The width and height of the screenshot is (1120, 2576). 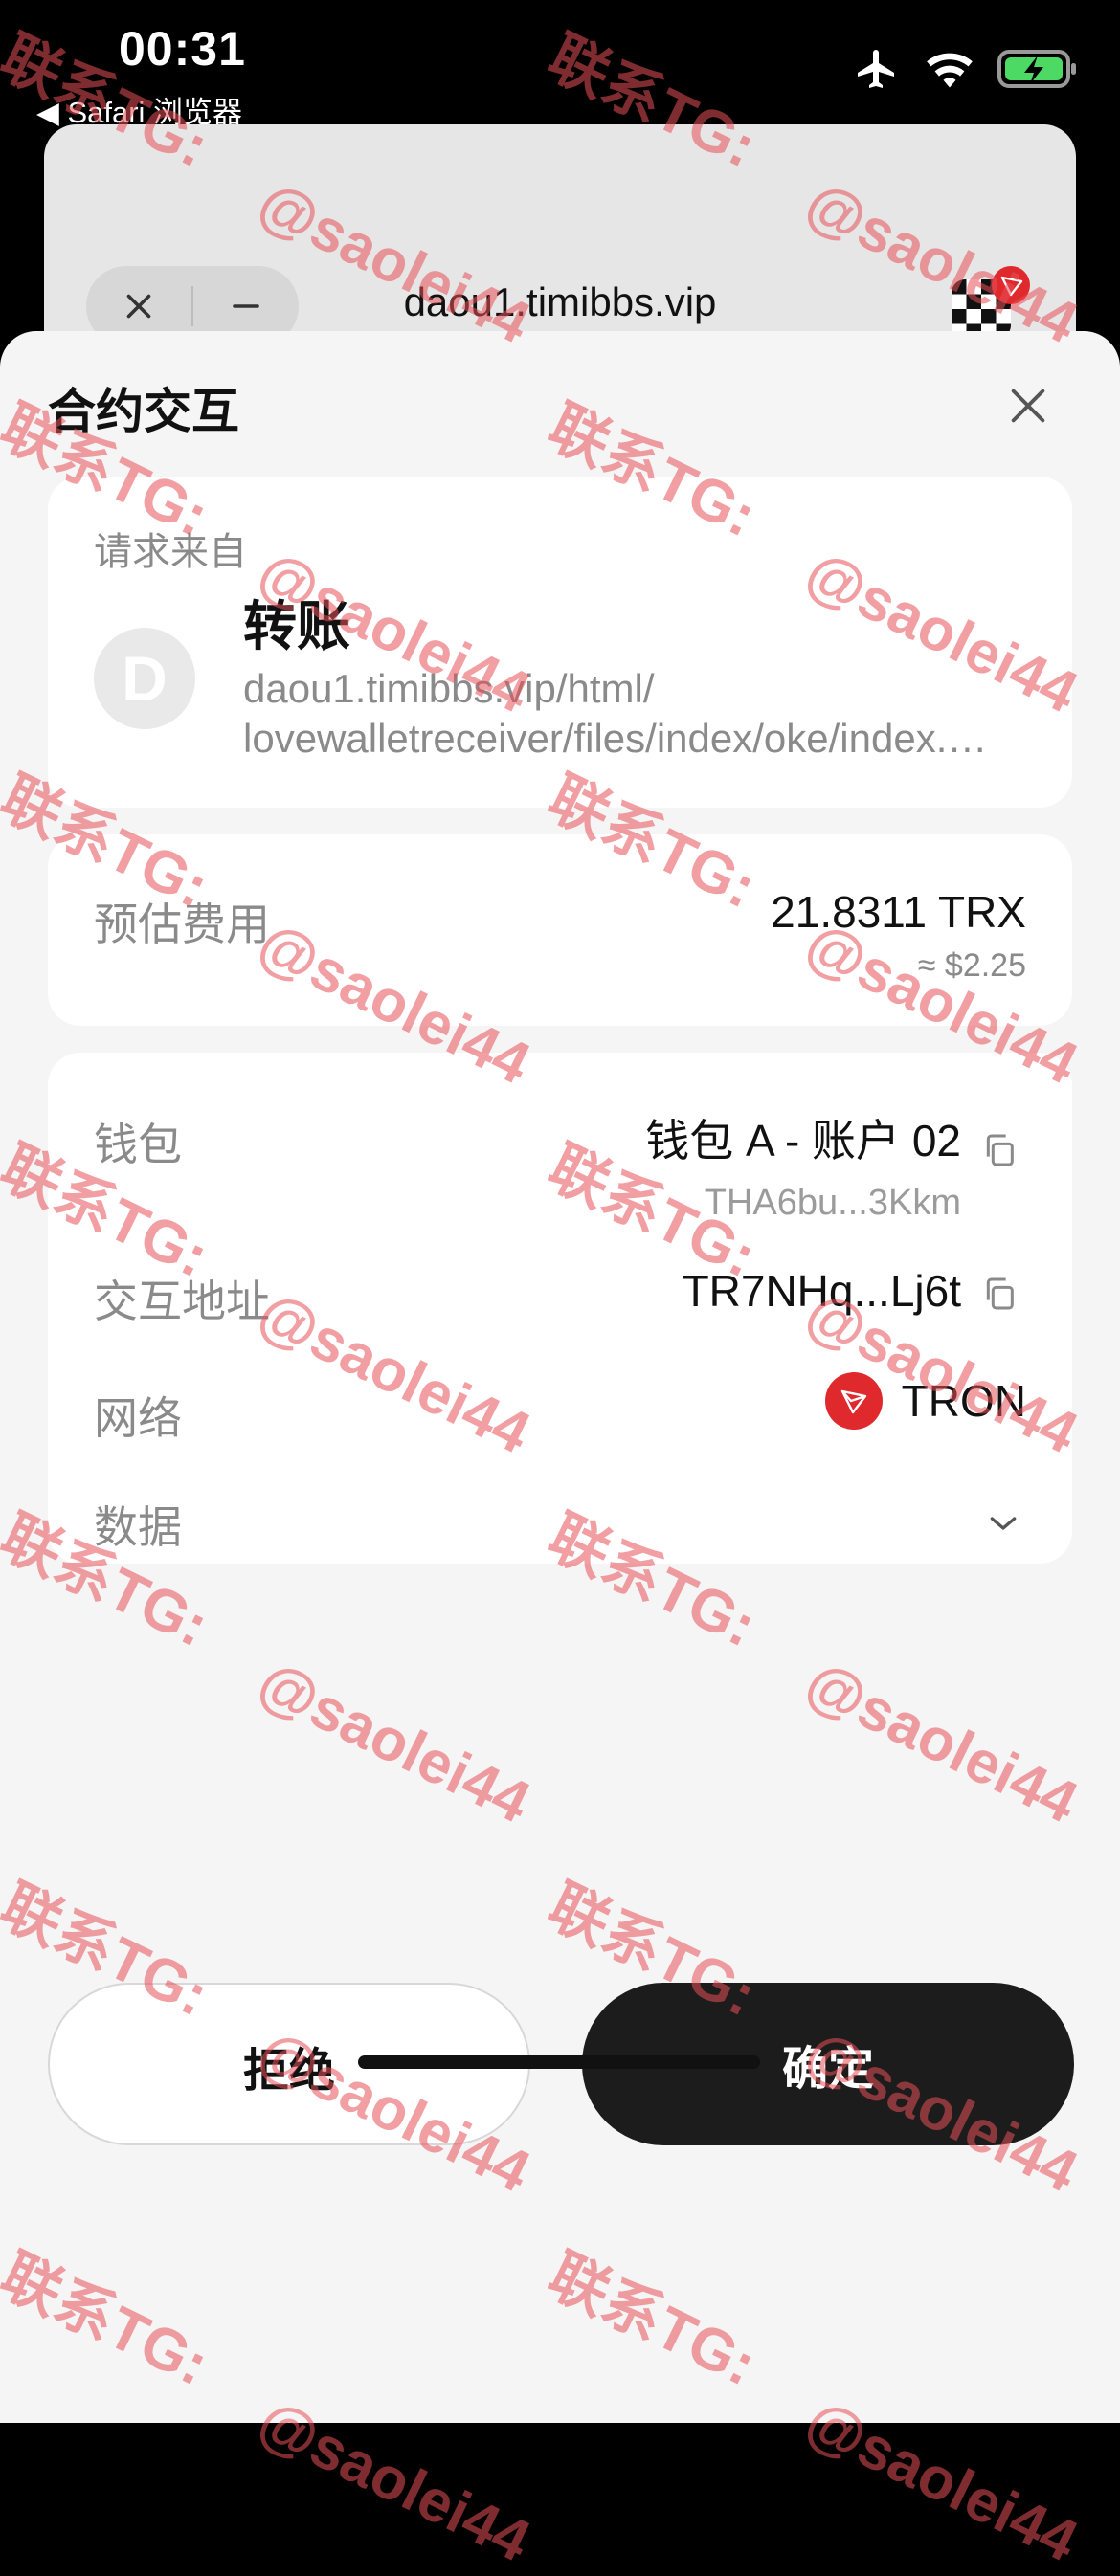 What do you see at coordinates (138, 1524) in the screenshot?
I see `data-label: 数据` at bounding box center [138, 1524].